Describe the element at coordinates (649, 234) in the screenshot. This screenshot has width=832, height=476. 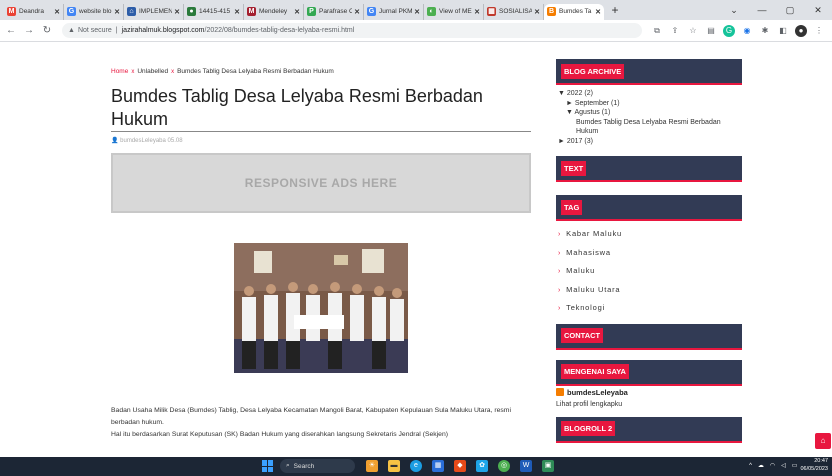
I see `tag-item: › Kabar Maluku` at that location.